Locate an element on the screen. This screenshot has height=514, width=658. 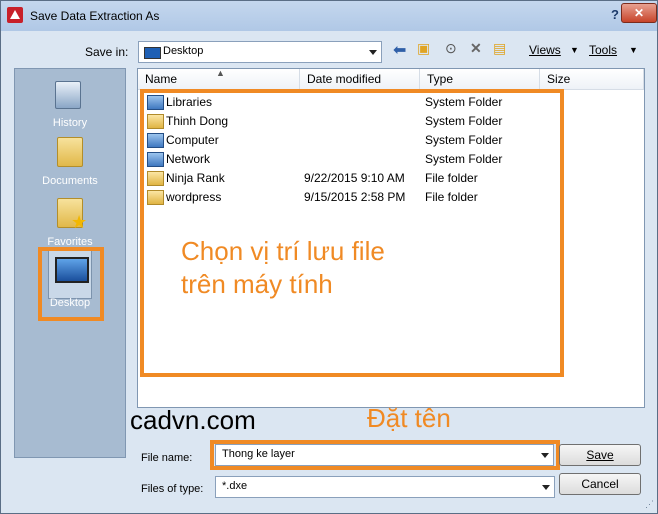
save-button: Save is located at coordinates (600, 455).